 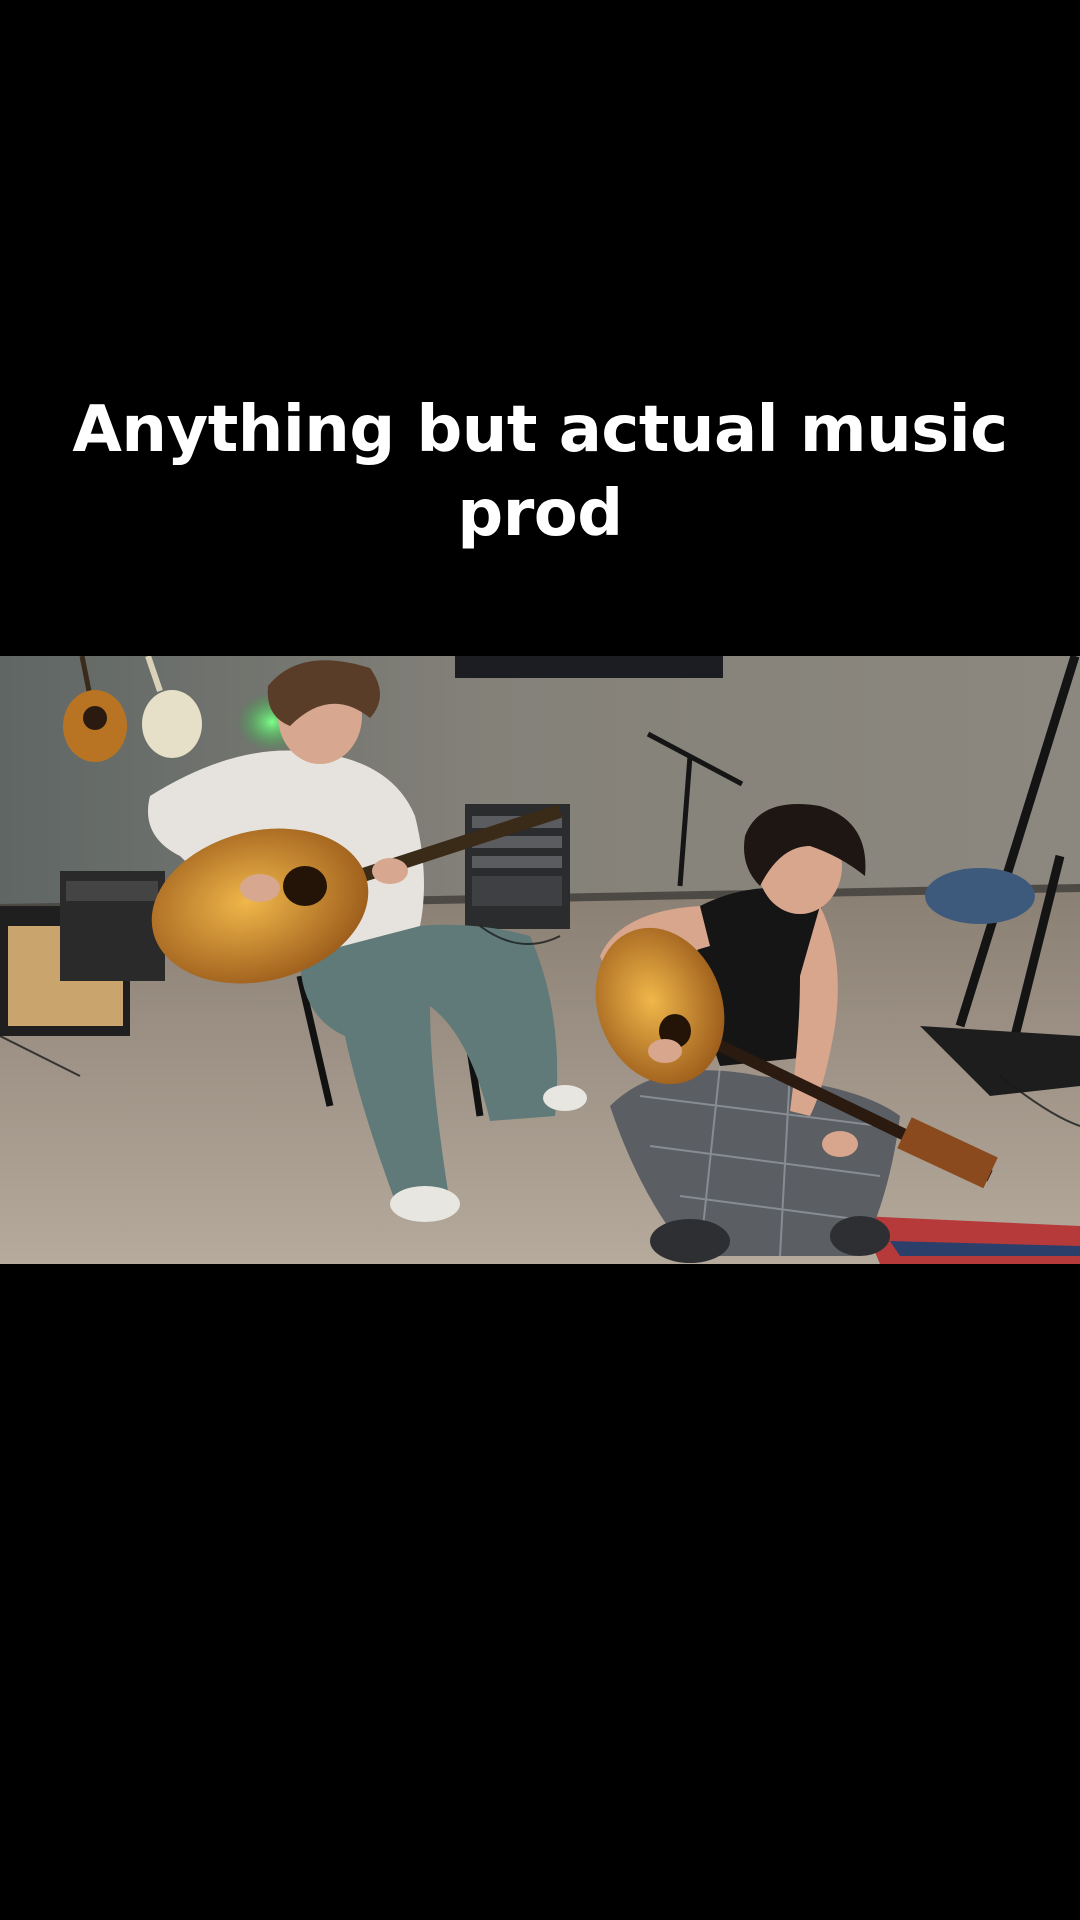 What do you see at coordinates (112, 926) in the screenshot?
I see `amplifier-icon` at bounding box center [112, 926].